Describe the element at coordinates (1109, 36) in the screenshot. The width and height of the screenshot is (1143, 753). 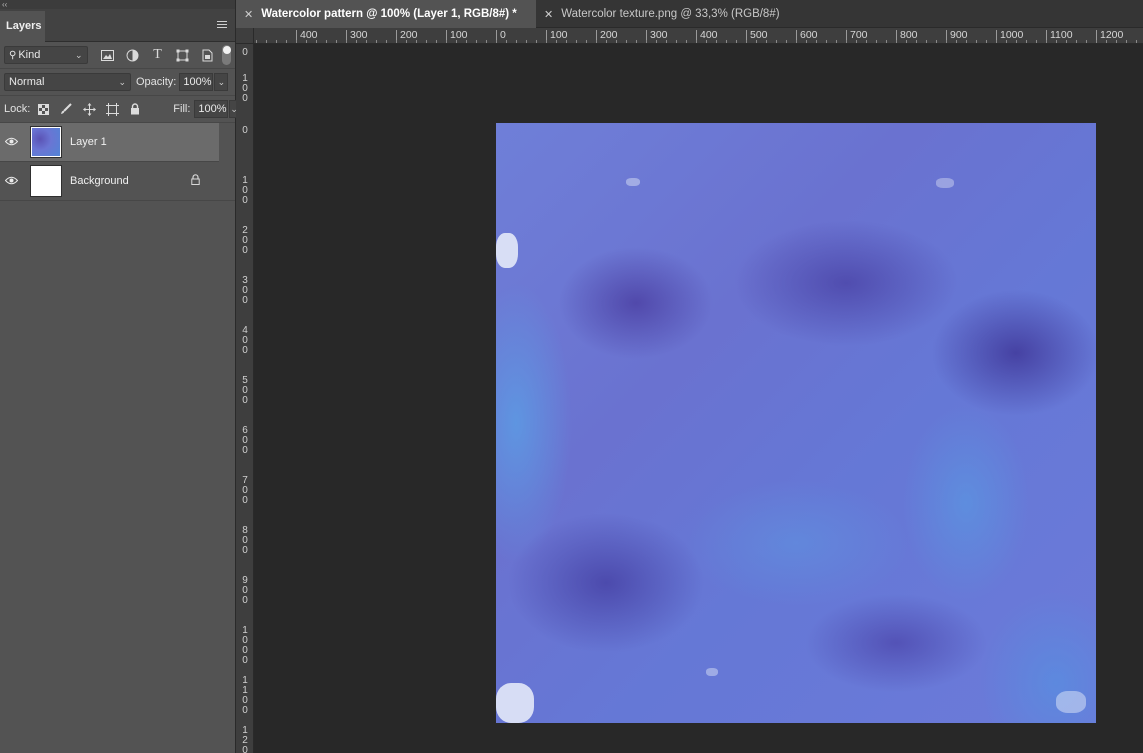
I see `ruler-label: 1200` at that location.